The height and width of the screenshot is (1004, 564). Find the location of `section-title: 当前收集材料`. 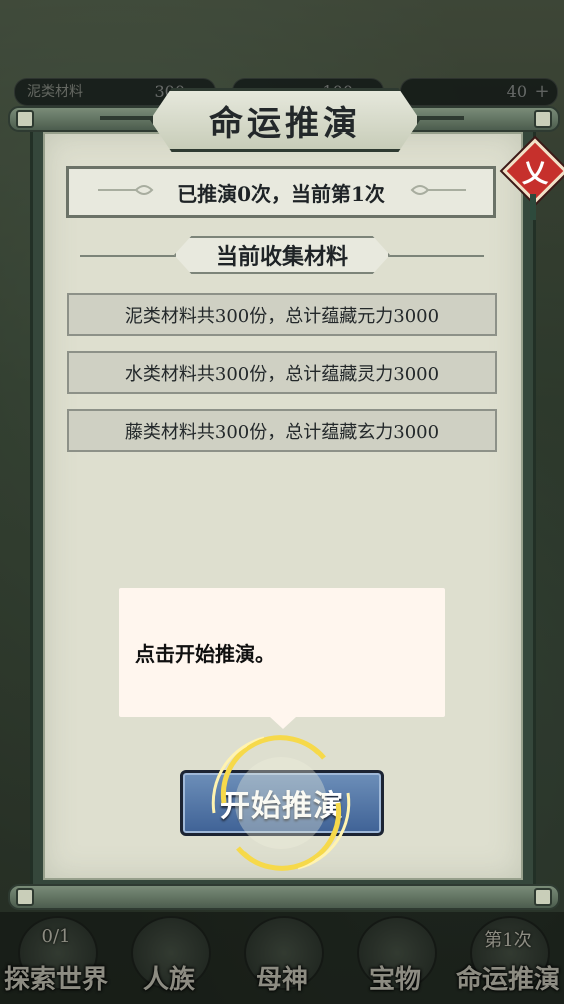

section-title: 当前收集材料 is located at coordinates (282, 255).